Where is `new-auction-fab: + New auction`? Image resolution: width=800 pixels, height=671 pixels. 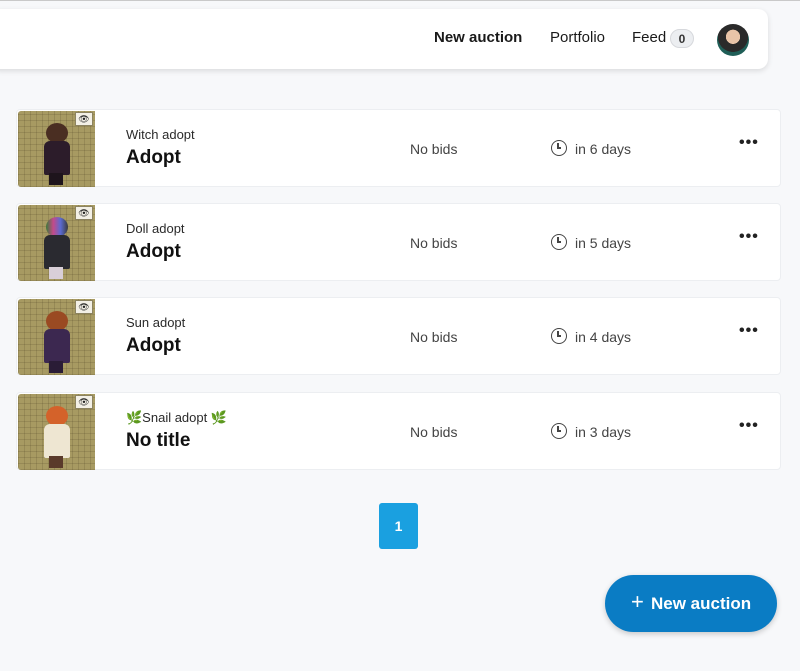 new-auction-fab: + New auction is located at coordinates (691, 603).